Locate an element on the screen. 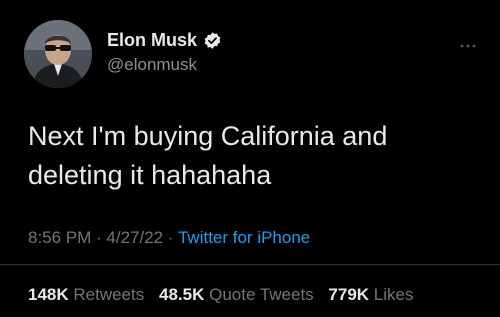 The height and width of the screenshot is (317, 500). retweets-label: Retweets is located at coordinates (109, 294).